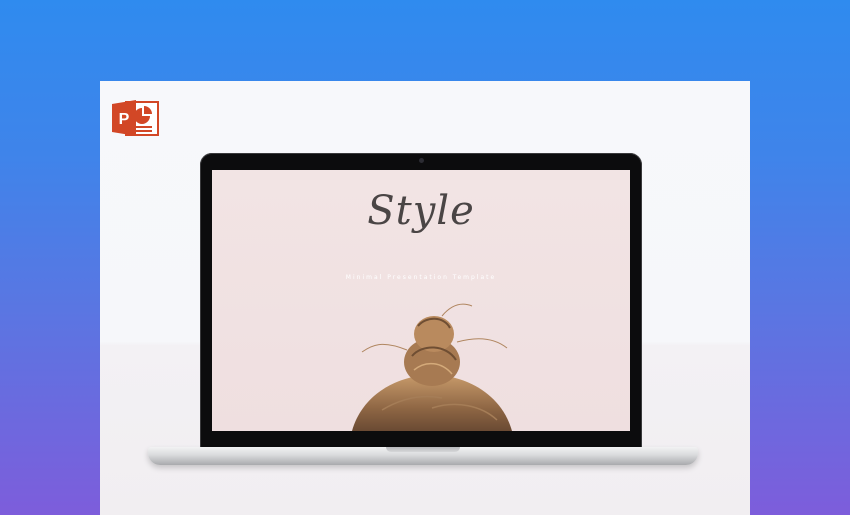  Describe the element at coordinates (423, 449) in the screenshot. I see `laptop-notch` at that location.